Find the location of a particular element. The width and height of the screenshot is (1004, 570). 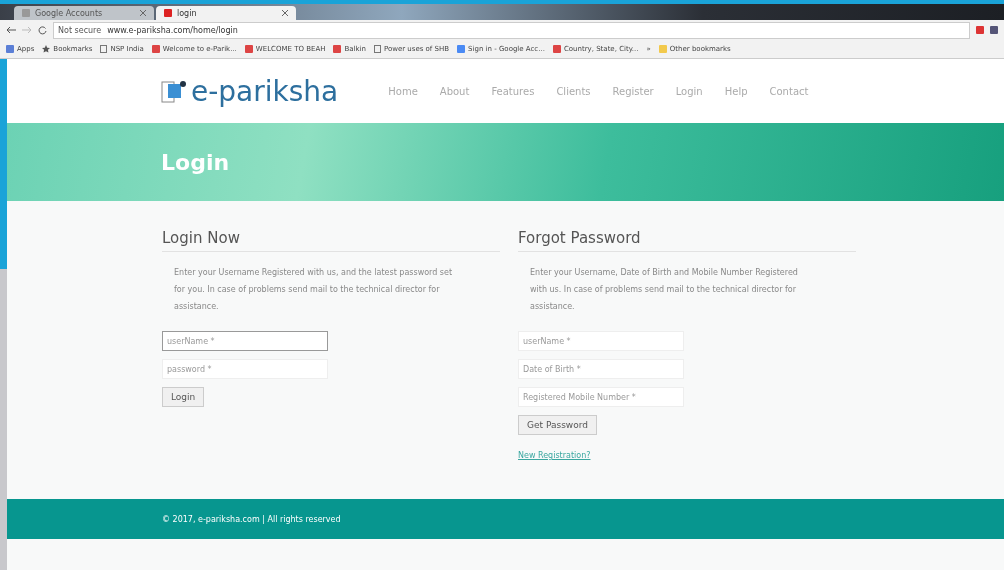

back-icon is located at coordinates (11, 30).